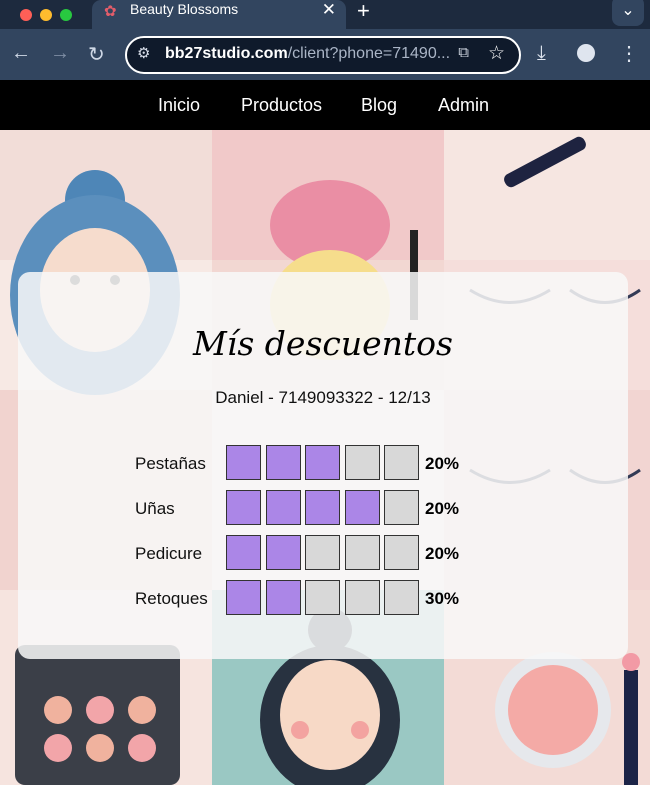 The image size is (650, 785). What do you see at coordinates (379, 105) in the screenshot?
I see `nav-item-blog: Blog` at bounding box center [379, 105].